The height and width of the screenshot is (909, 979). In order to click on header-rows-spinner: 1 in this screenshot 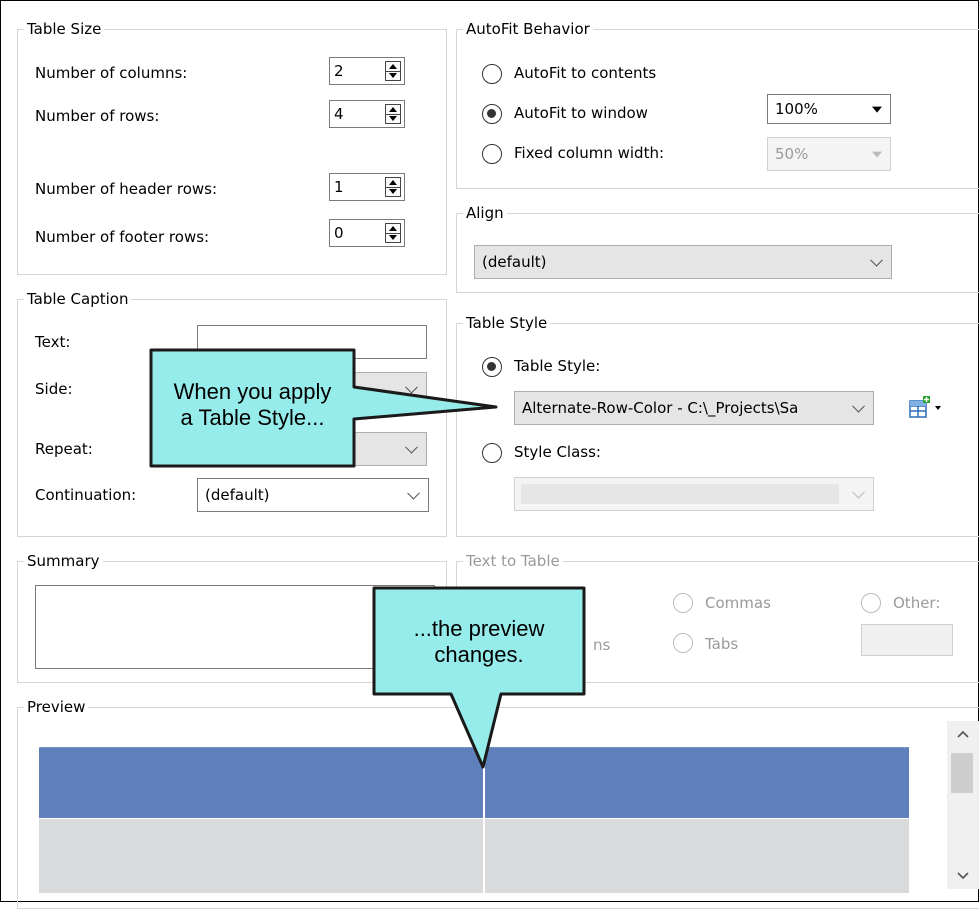, I will do `click(367, 187)`.